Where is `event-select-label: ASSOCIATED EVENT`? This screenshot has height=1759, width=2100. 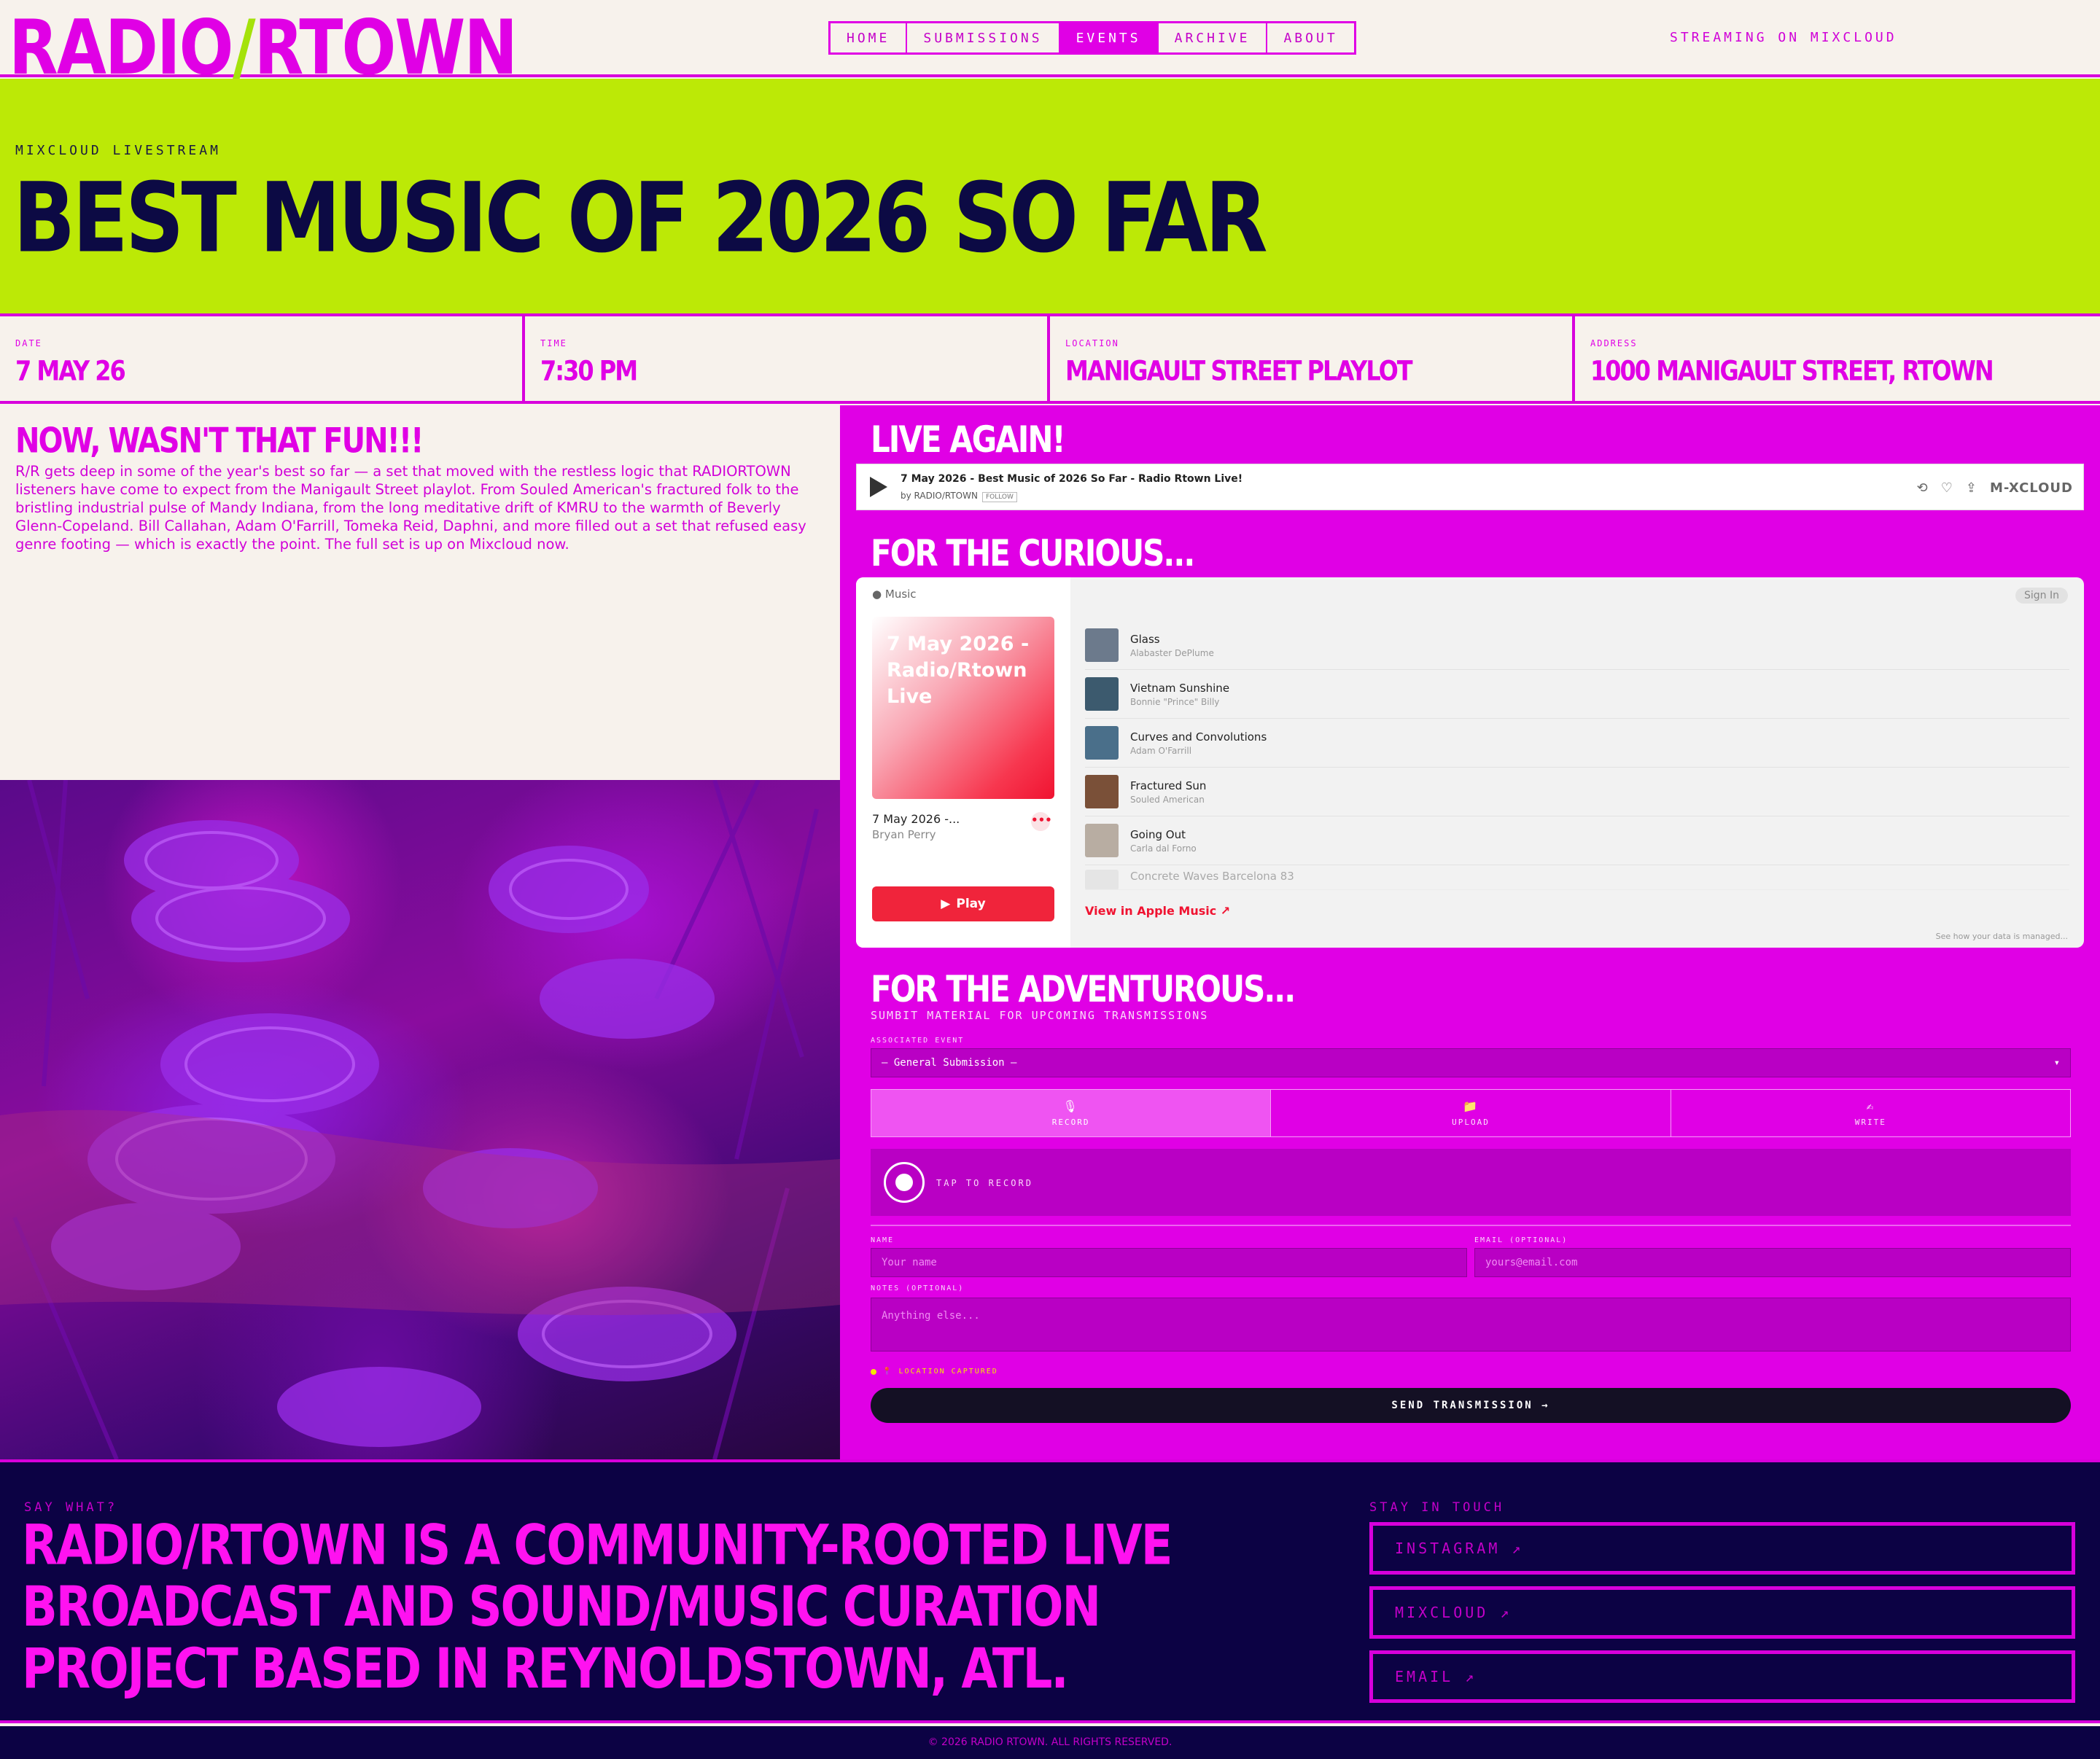
event-select-label: ASSOCIATED EVENT is located at coordinates (918, 1041).